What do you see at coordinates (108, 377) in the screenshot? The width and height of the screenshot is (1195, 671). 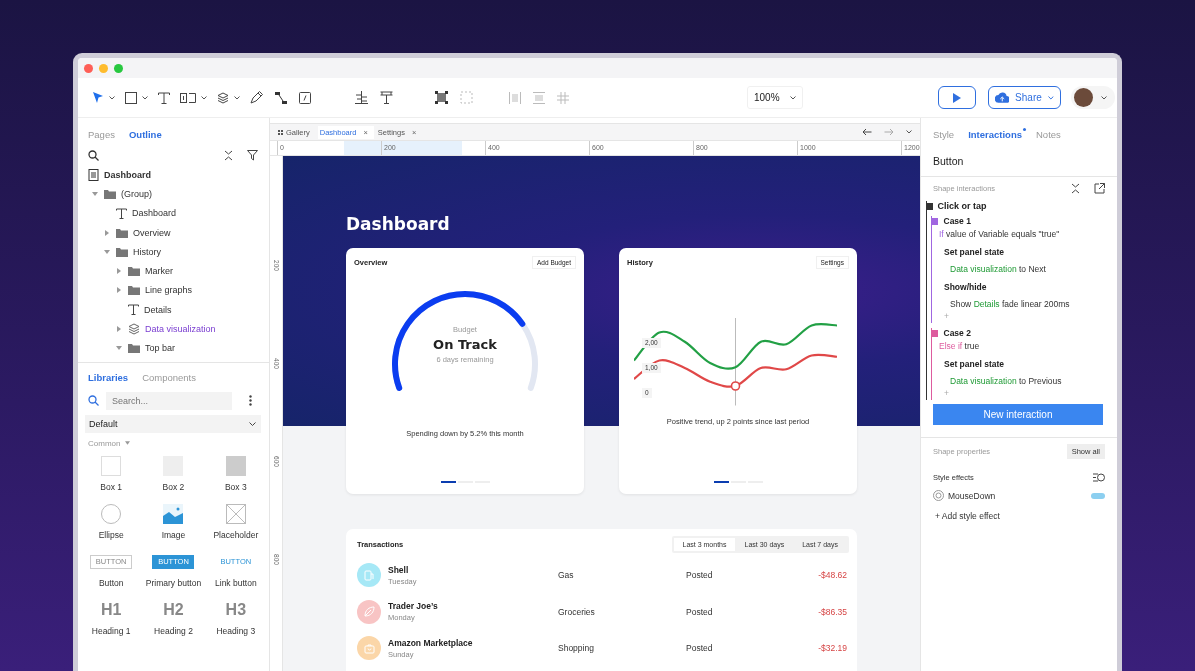 I see `panel-tab: Libraries` at bounding box center [108, 377].